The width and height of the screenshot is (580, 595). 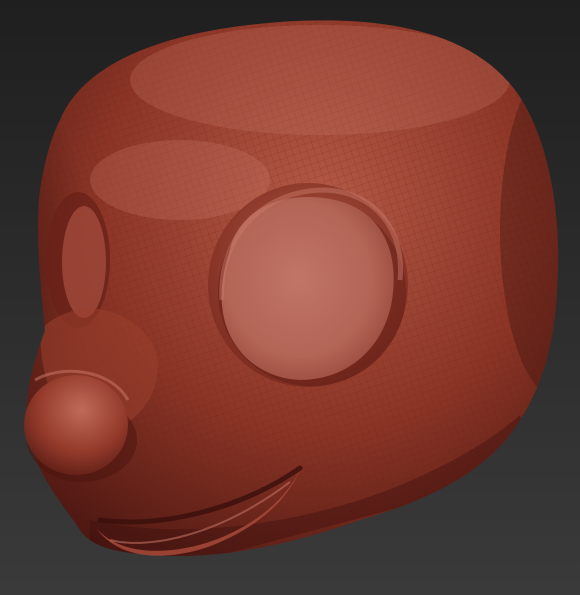 I want to click on left-eye-inner, so click(x=84, y=262).